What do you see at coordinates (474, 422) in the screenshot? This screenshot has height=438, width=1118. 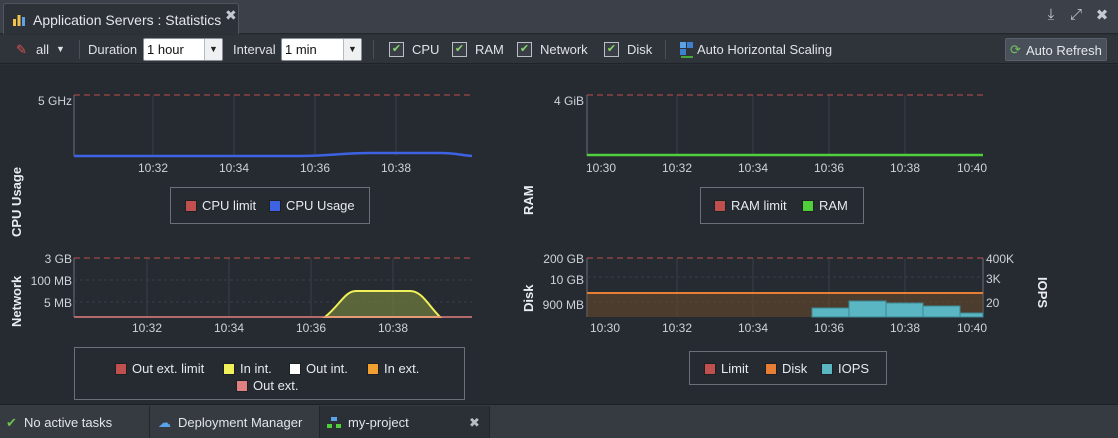 I see `close-project-icon: ✖` at bounding box center [474, 422].